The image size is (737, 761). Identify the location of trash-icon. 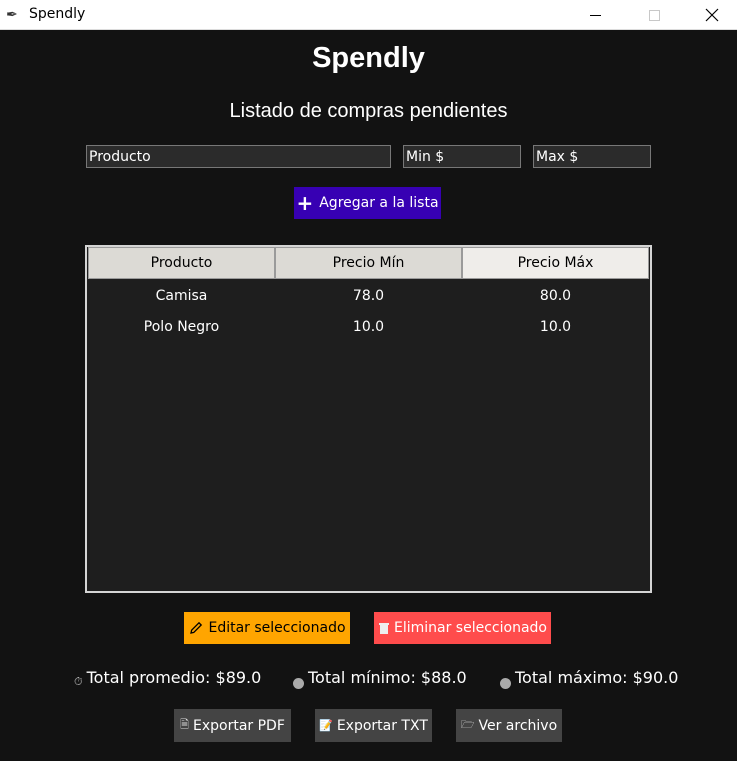
(384, 628).